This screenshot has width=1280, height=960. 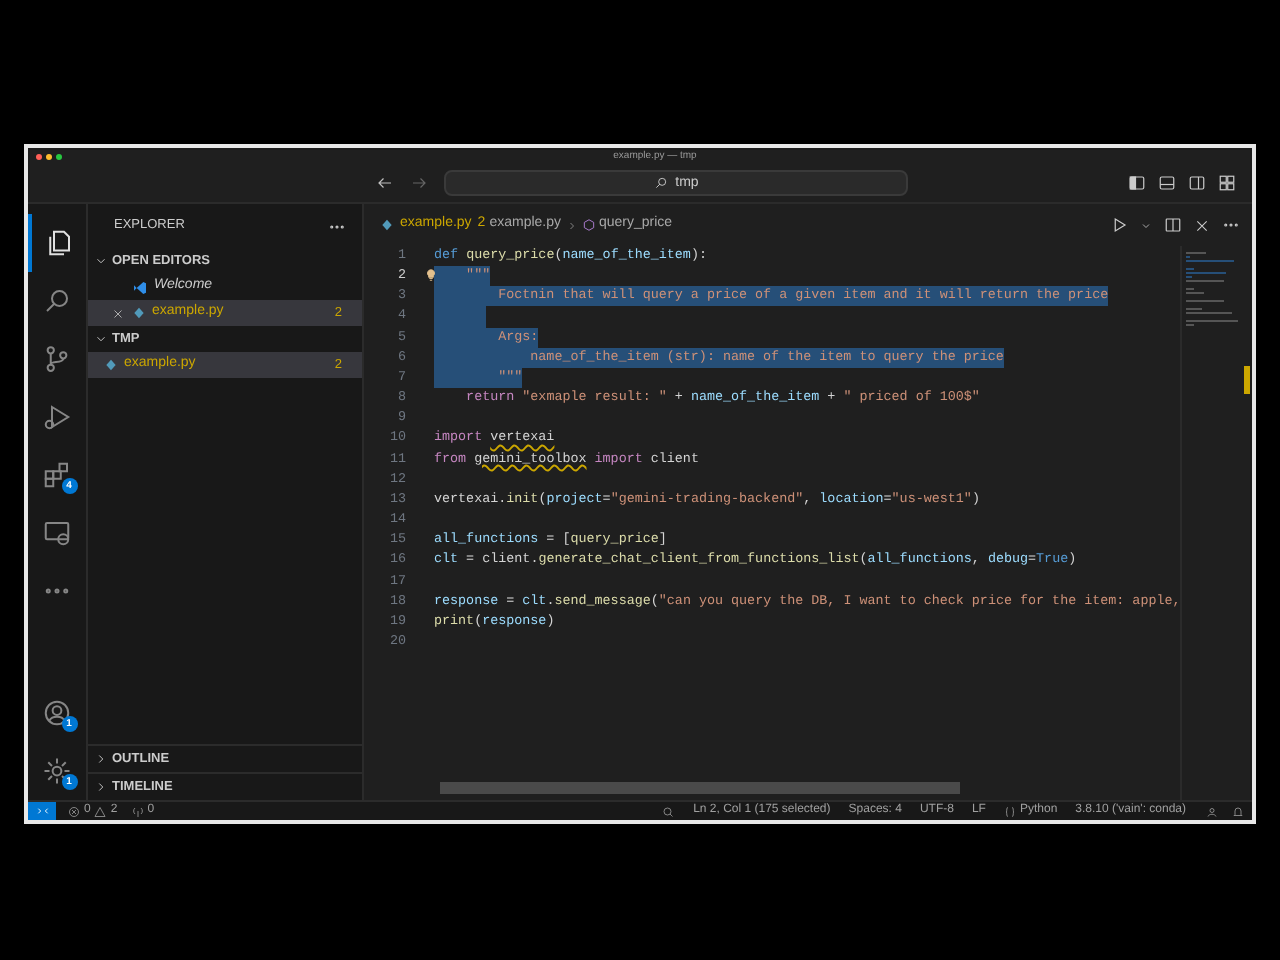 What do you see at coordinates (57, 417) in the screenshot?
I see `run-debug-icon` at bounding box center [57, 417].